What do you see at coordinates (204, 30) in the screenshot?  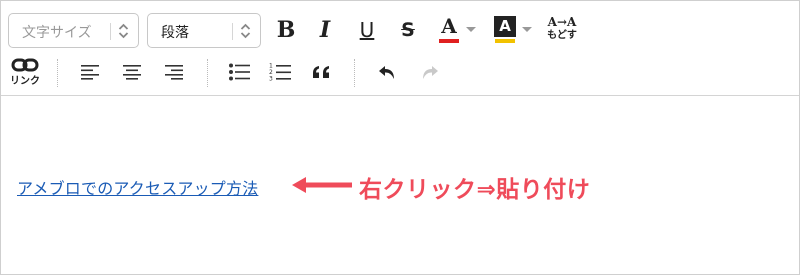 I see `paragraph-select: 段落` at bounding box center [204, 30].